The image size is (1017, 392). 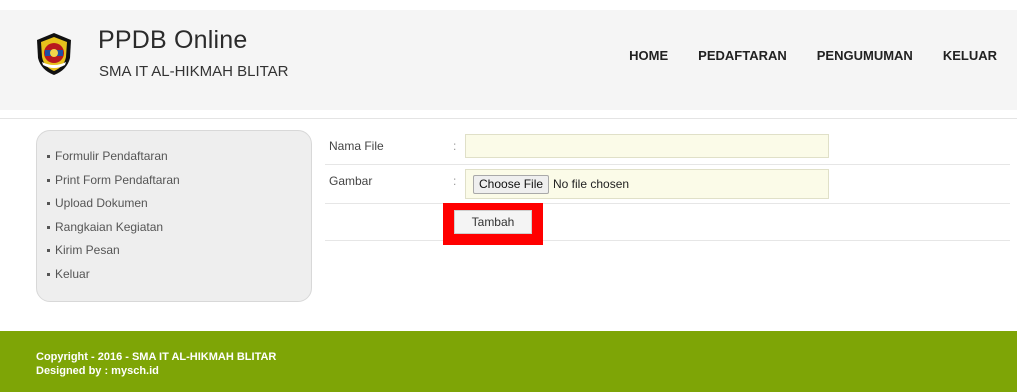 I want to click on nama-file-label: Nama File, so click(x=356, y=146).